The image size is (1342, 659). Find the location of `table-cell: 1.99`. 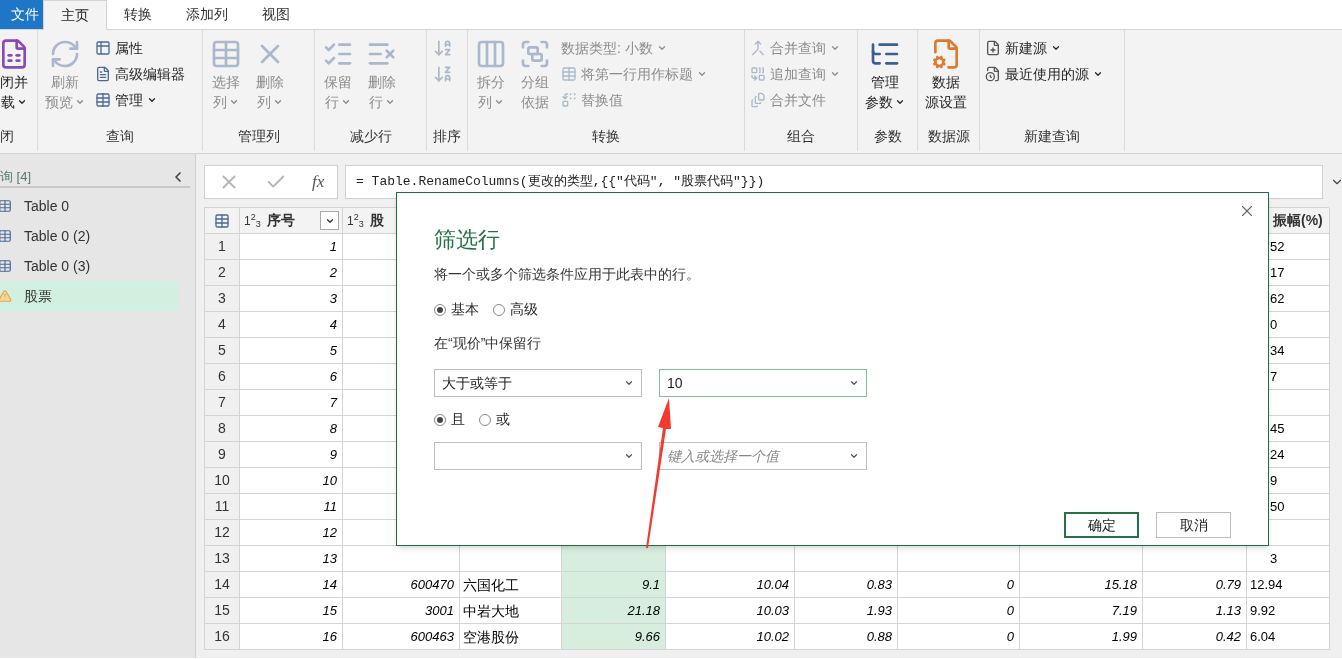

table-cell: 1.99 is located at coordinates (1081, 637).